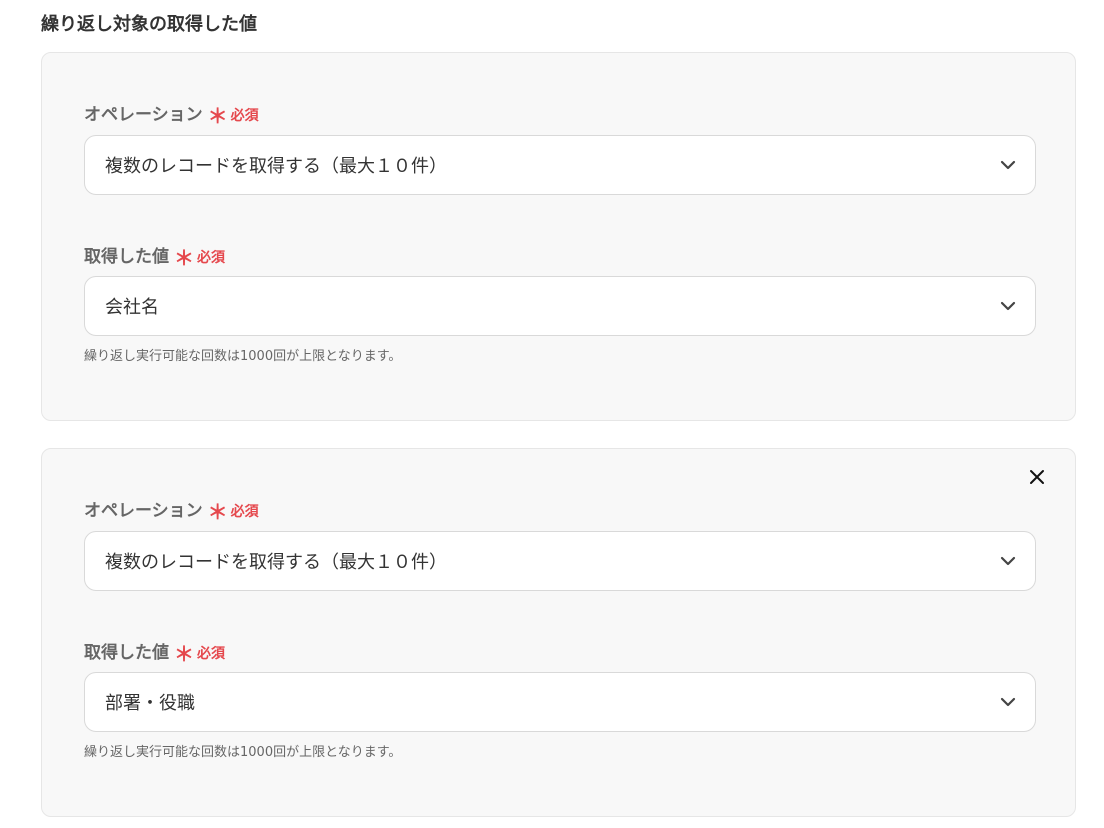  I want to click on value-select: 部署・役職, so click(560, 702).